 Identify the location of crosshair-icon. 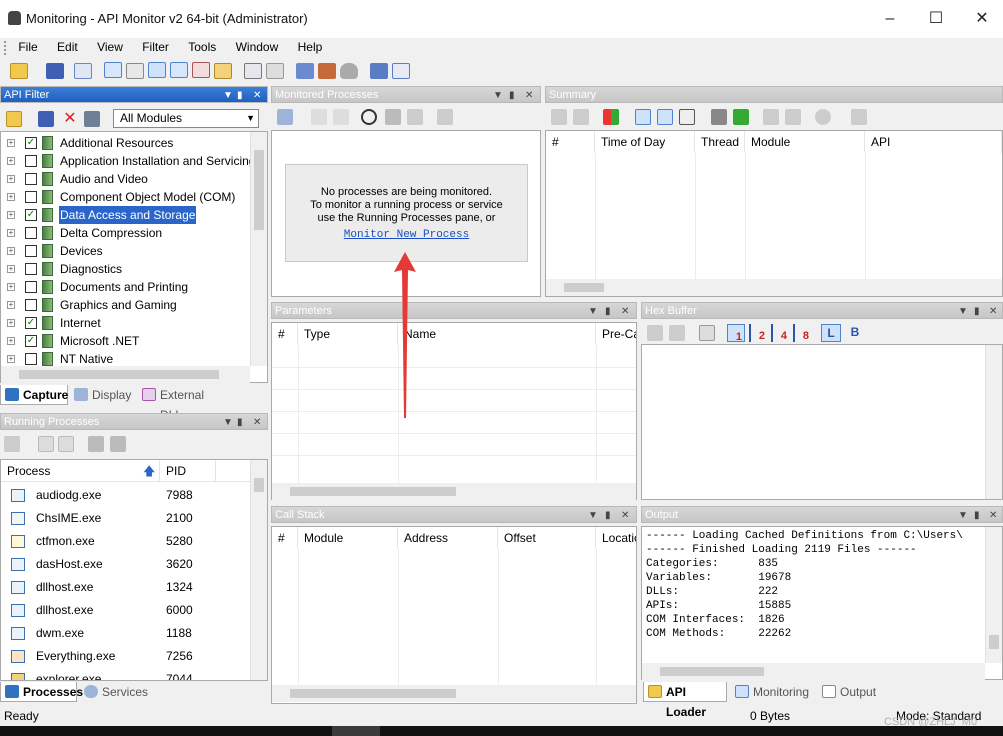
(369, 117).